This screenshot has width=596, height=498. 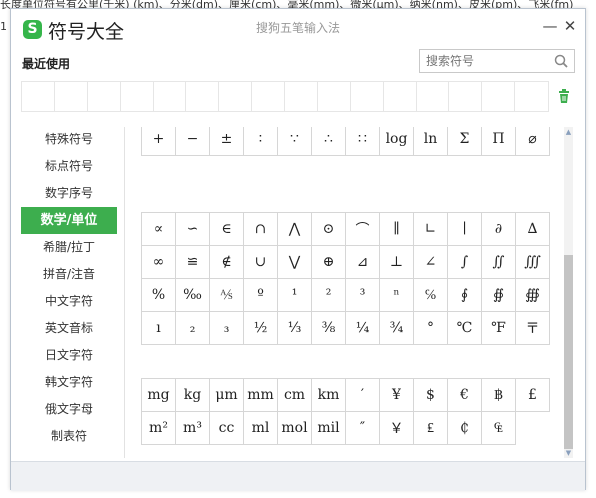 What do you see at coordinates (397, 395) in the screenshot?
I see `symbol-cell: ¥` at bounding box center [397, 395].